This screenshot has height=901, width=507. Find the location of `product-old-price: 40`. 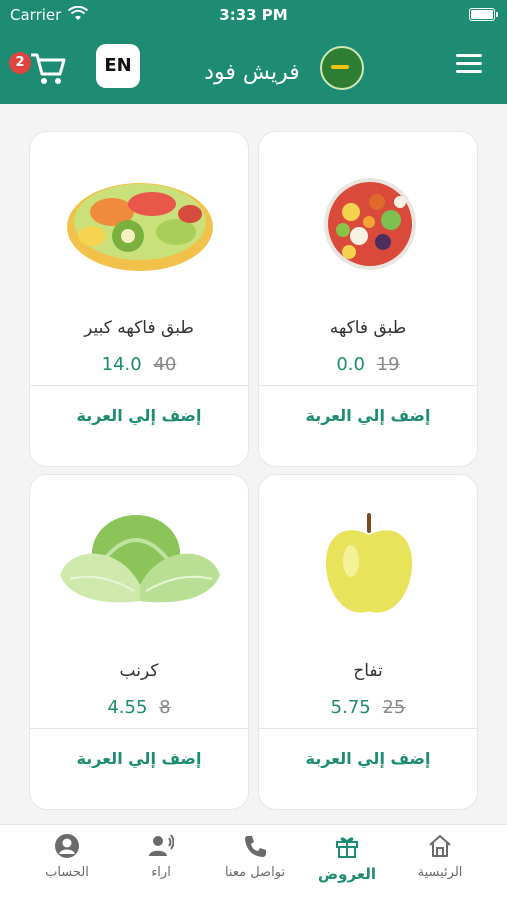

product-old-price: 40 is located at coordinates (165, 364).